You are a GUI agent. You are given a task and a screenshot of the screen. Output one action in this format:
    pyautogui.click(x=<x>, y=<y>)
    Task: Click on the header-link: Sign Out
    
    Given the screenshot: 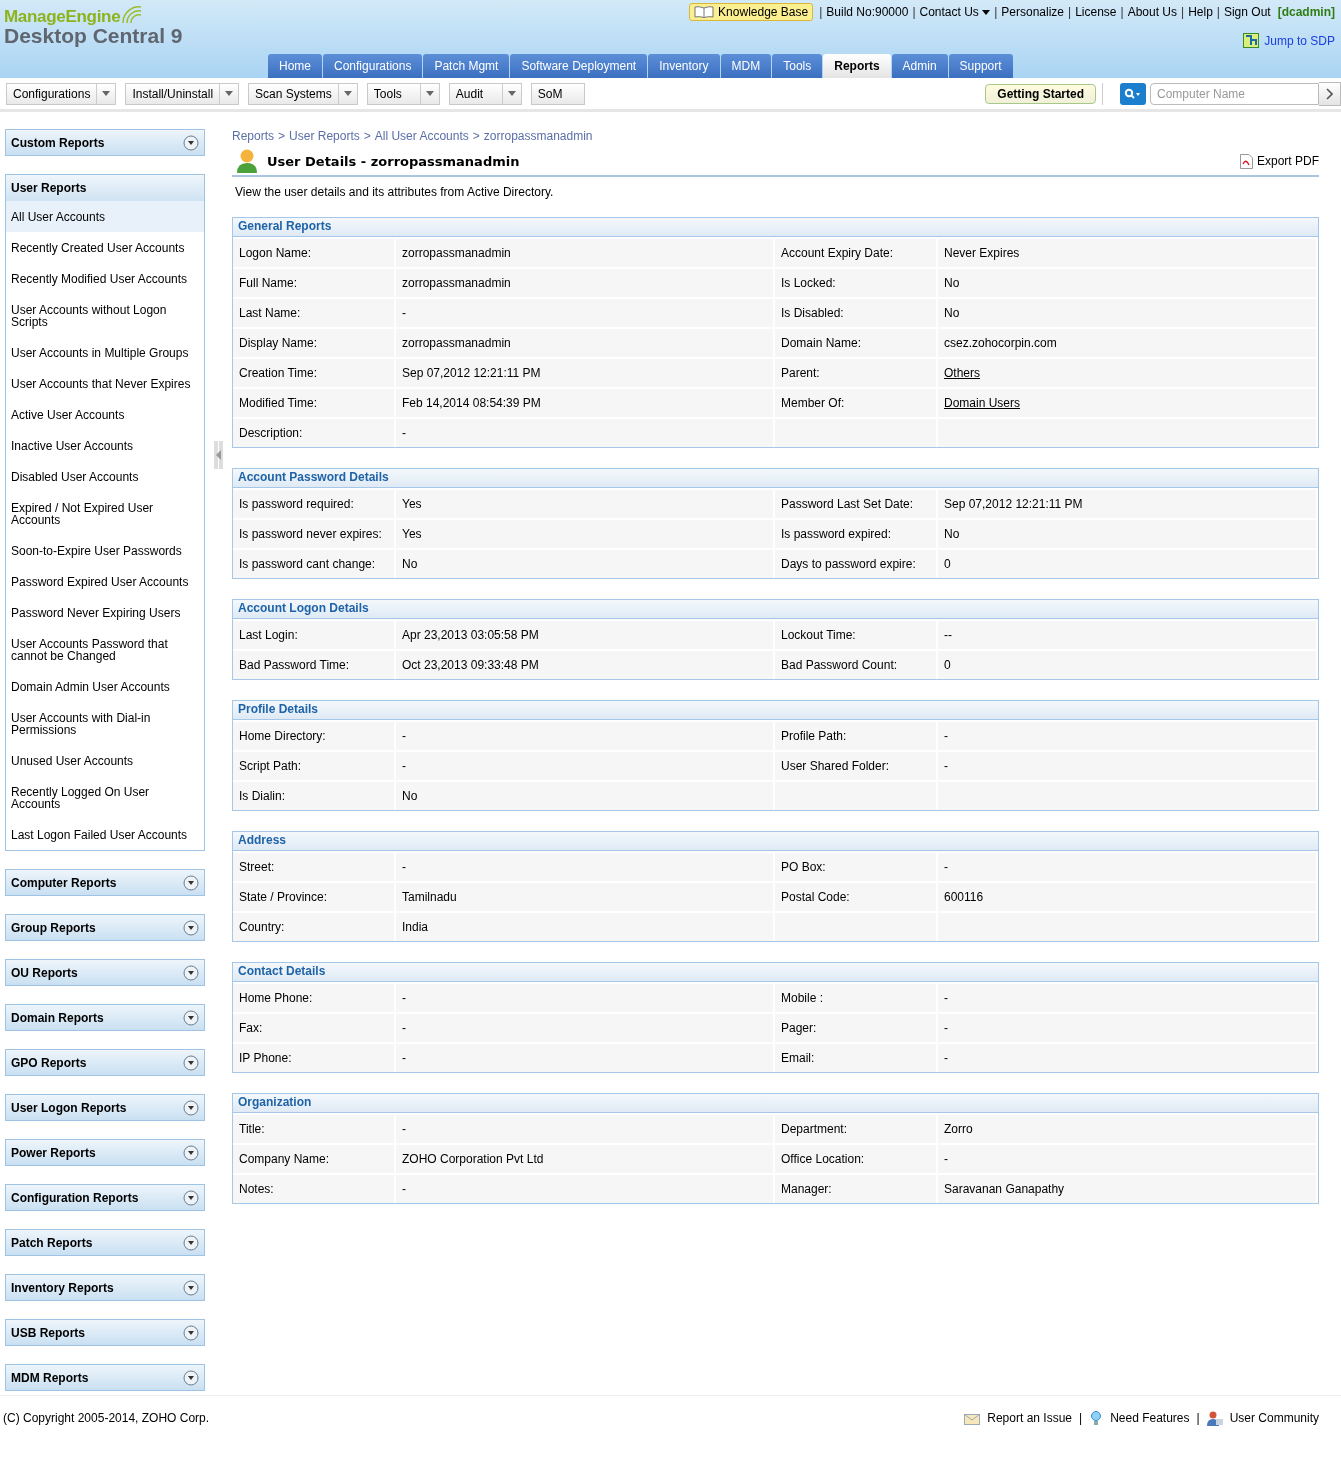 What is the action you would take?
    pyautogui.click(x=1247, y=12)
    